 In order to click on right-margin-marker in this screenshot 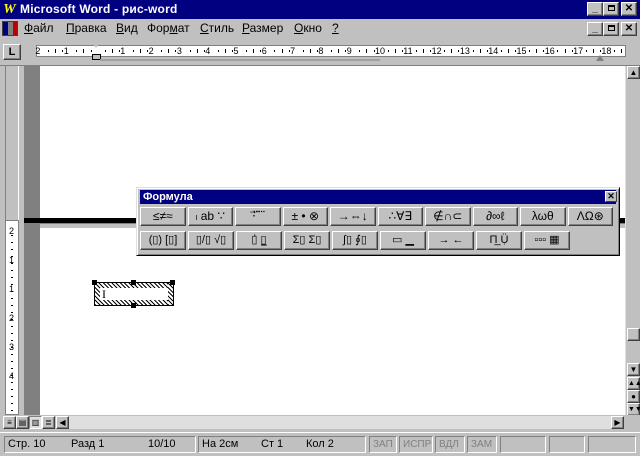, I will do `click(600, 58)`.